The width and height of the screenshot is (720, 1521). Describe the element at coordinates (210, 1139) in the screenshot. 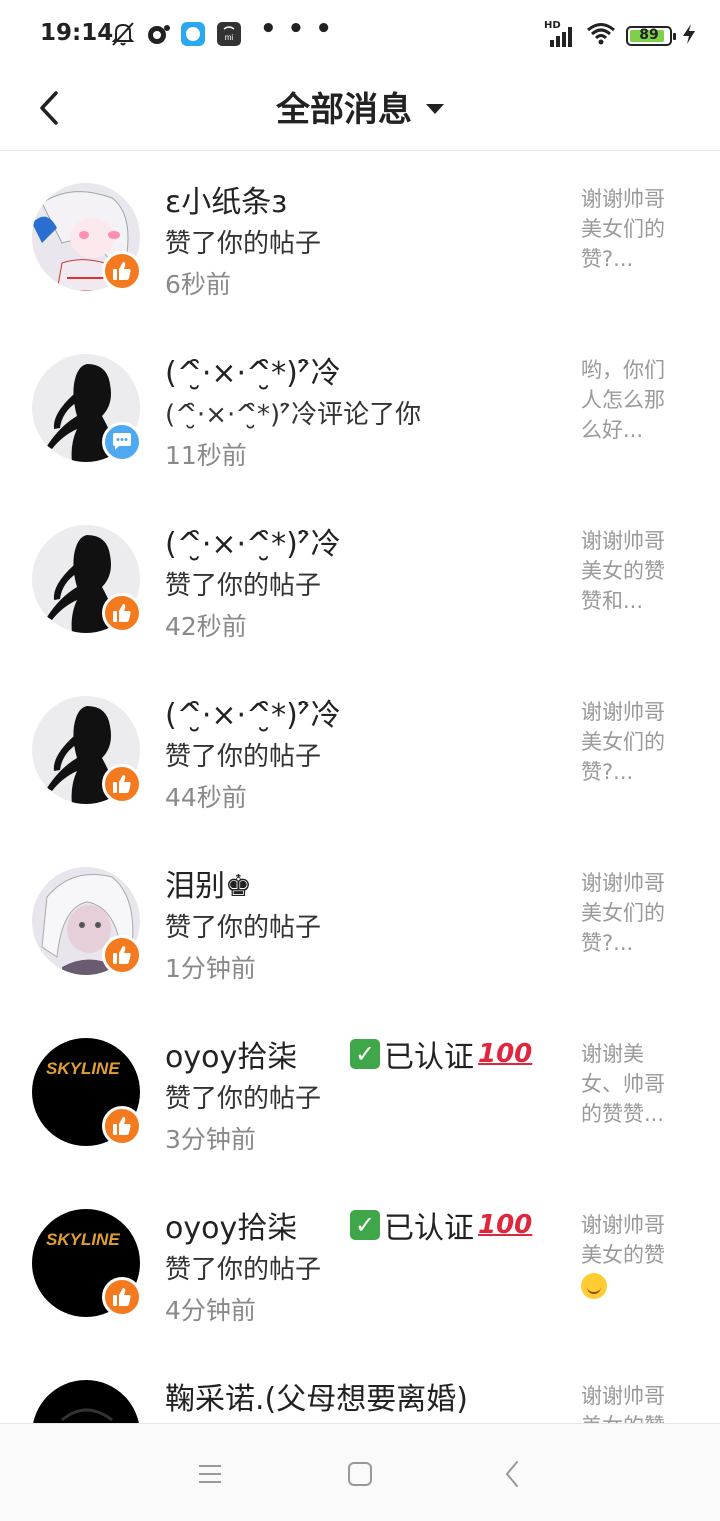

I see `message-time: 3分钟前` at that location.